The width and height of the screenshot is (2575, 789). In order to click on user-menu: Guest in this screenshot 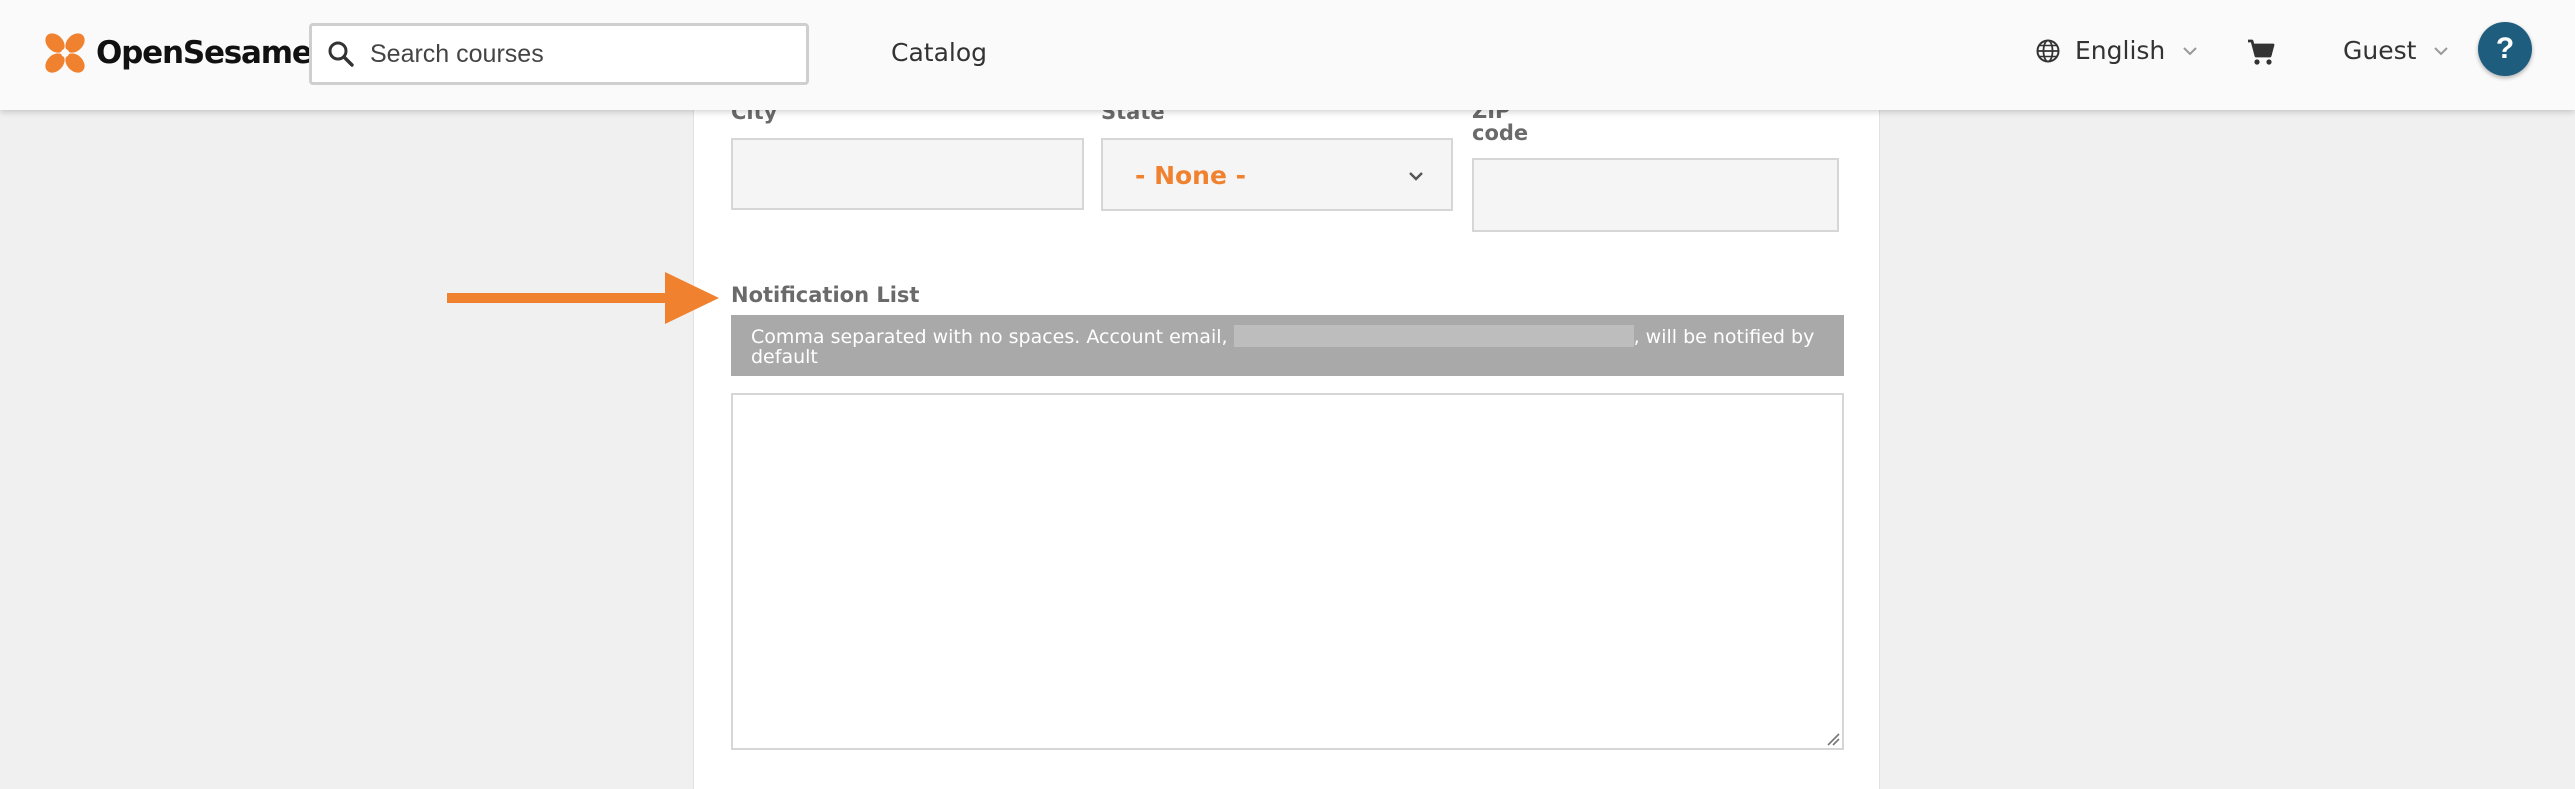, I will do `click(2397, 50)`.